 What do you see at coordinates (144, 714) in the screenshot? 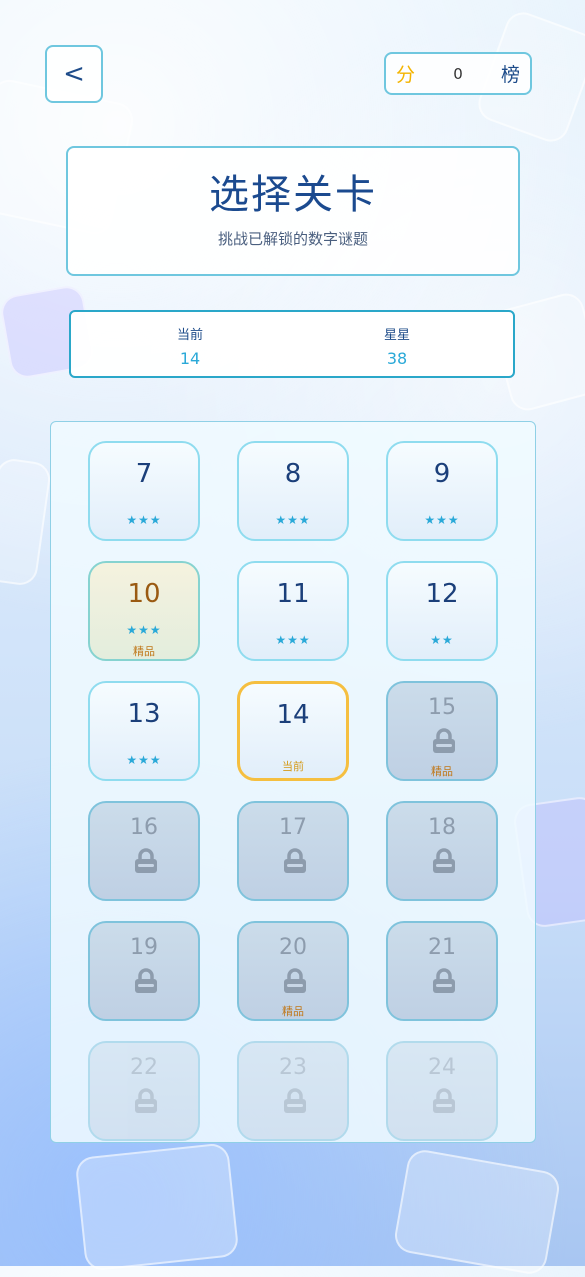
I see `level-number: 13` at bounding box center [144, 714].